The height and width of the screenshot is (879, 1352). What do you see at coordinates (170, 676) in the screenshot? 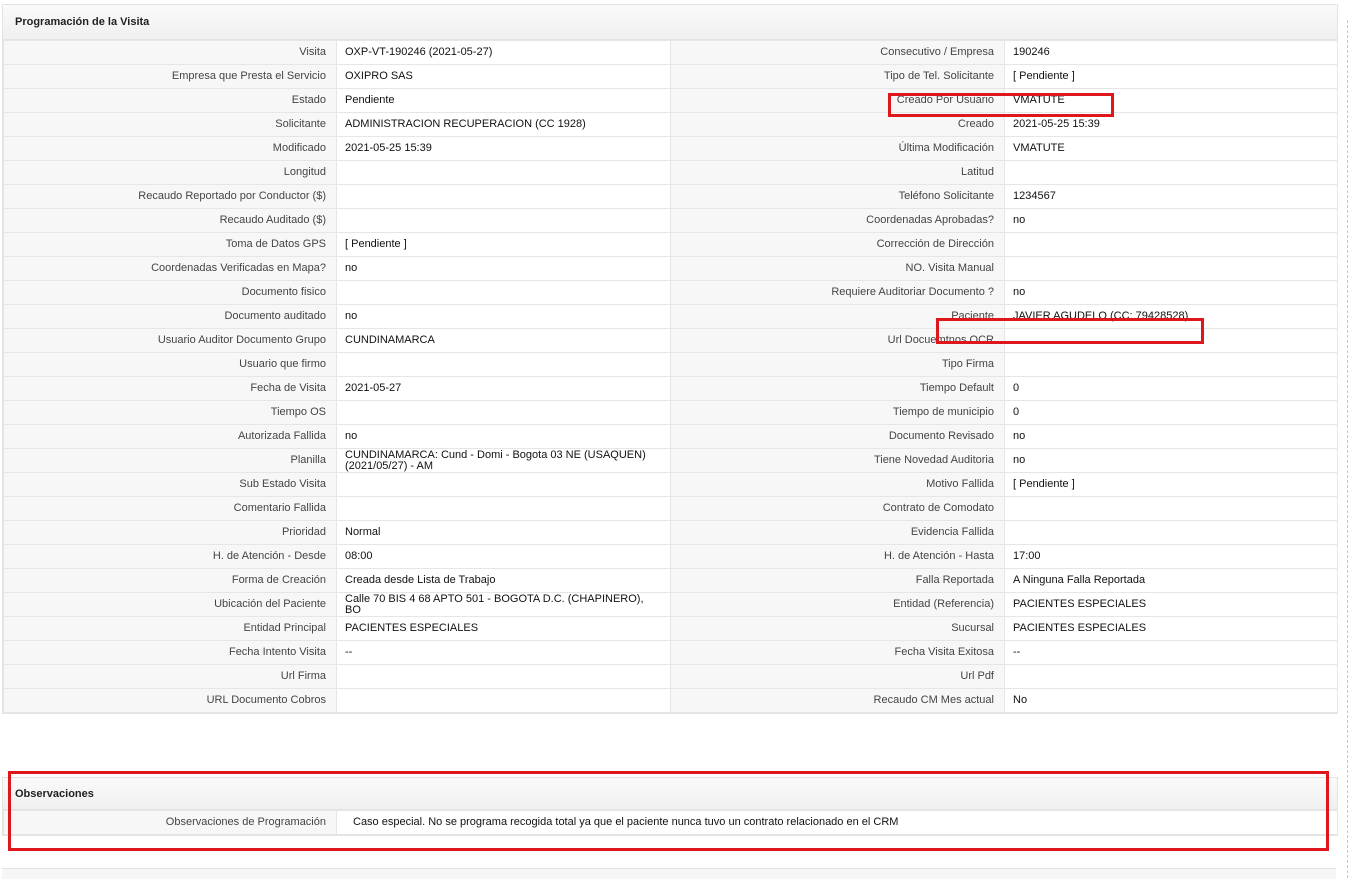
I see `field-label-url-firma: Url Firma` at bounding box center [170, 676].